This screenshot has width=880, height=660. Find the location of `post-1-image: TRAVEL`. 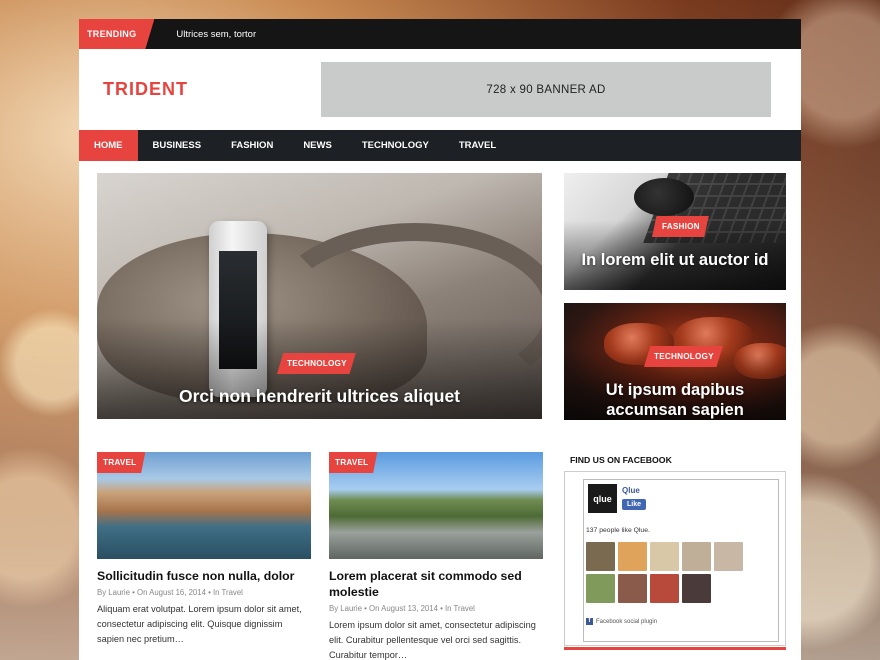

post-1-image: TRAVEL is located at coordinates (204, 505).